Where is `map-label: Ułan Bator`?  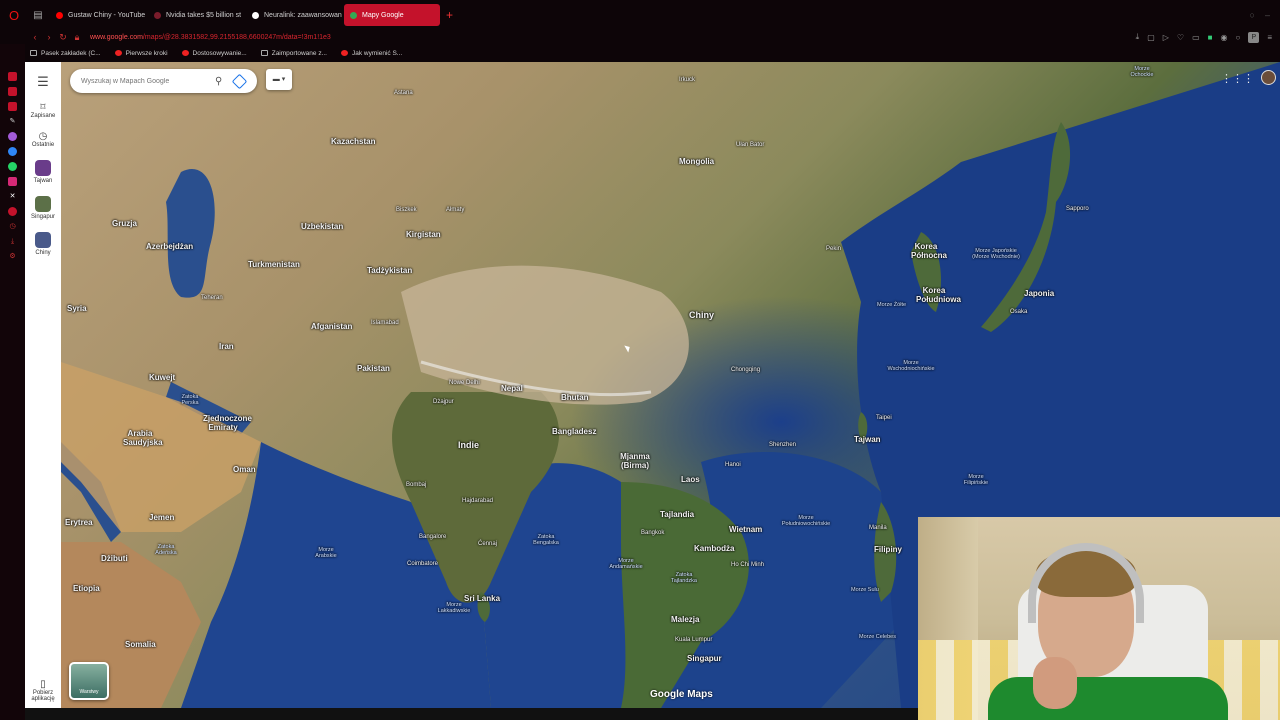
map-label: Ułan Bator is located at coordinates (750, 145).